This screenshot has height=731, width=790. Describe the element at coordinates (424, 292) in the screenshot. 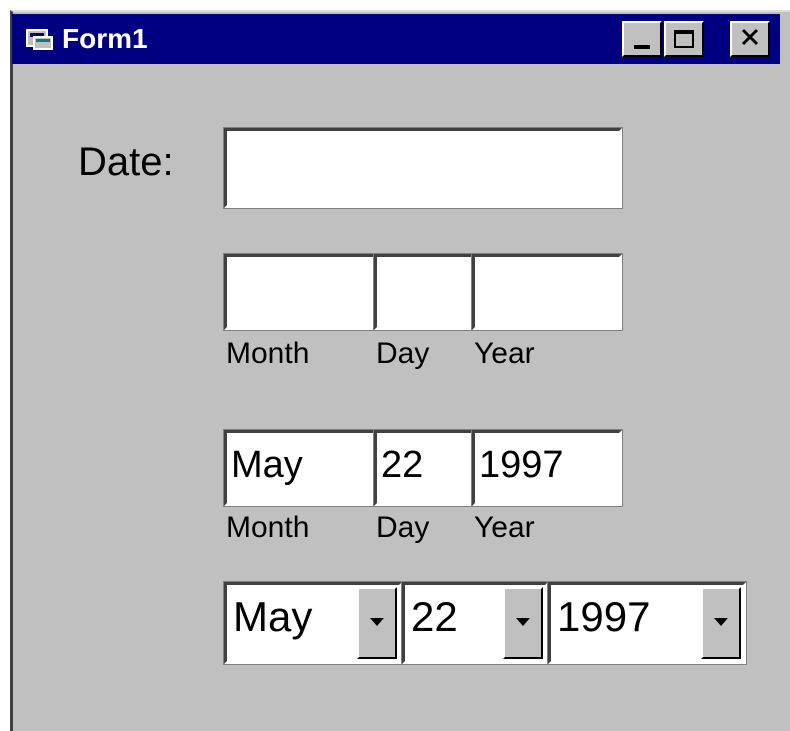

I see `day-input-empty` at that location.